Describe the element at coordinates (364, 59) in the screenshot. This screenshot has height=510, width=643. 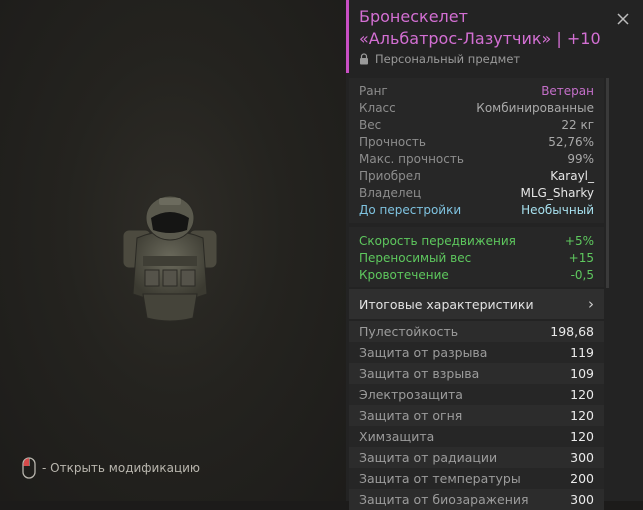
I see `lock-icon` at that location.